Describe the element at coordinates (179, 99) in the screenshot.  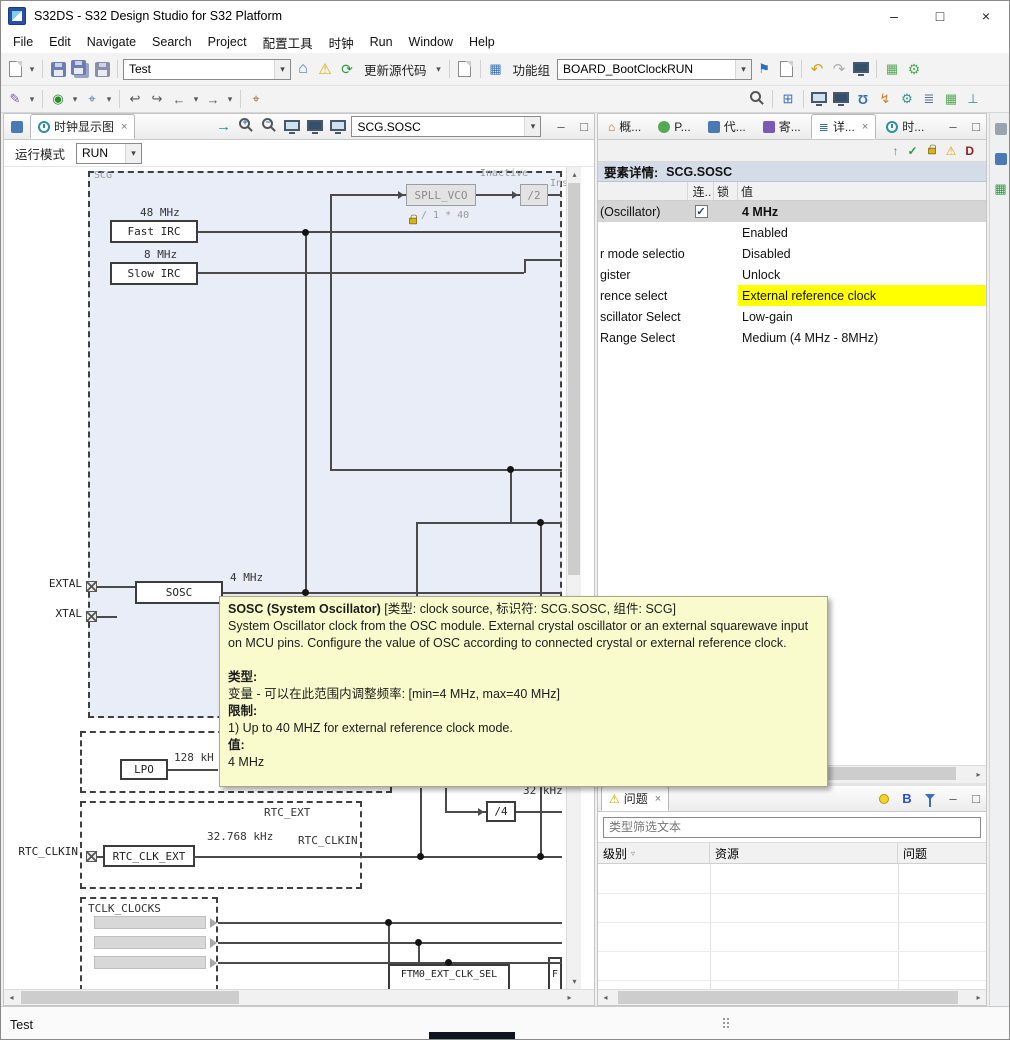
I see `back-button: ←` at that location.